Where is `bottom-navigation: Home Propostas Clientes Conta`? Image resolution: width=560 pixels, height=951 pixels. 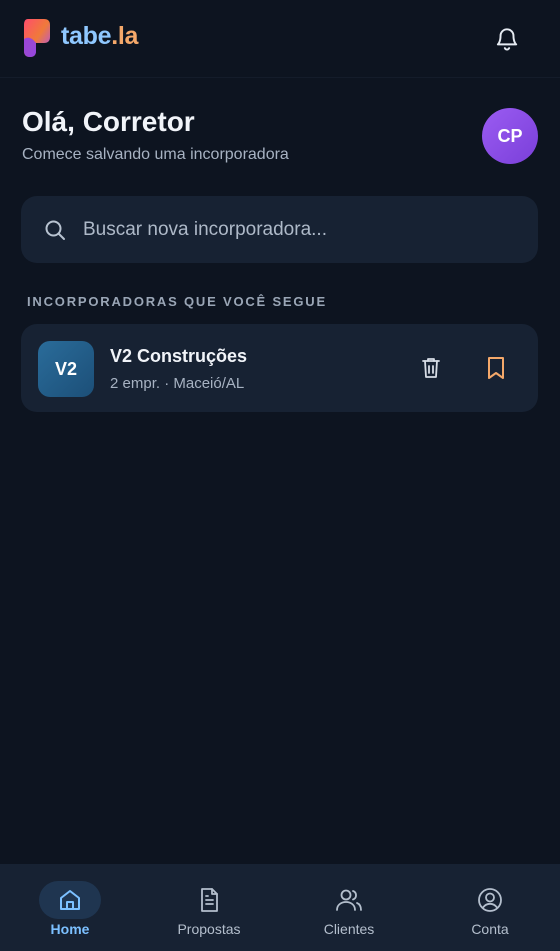
bottom-navigation: Home Propostas Clientes Conta is located at coordinates (280, 907).